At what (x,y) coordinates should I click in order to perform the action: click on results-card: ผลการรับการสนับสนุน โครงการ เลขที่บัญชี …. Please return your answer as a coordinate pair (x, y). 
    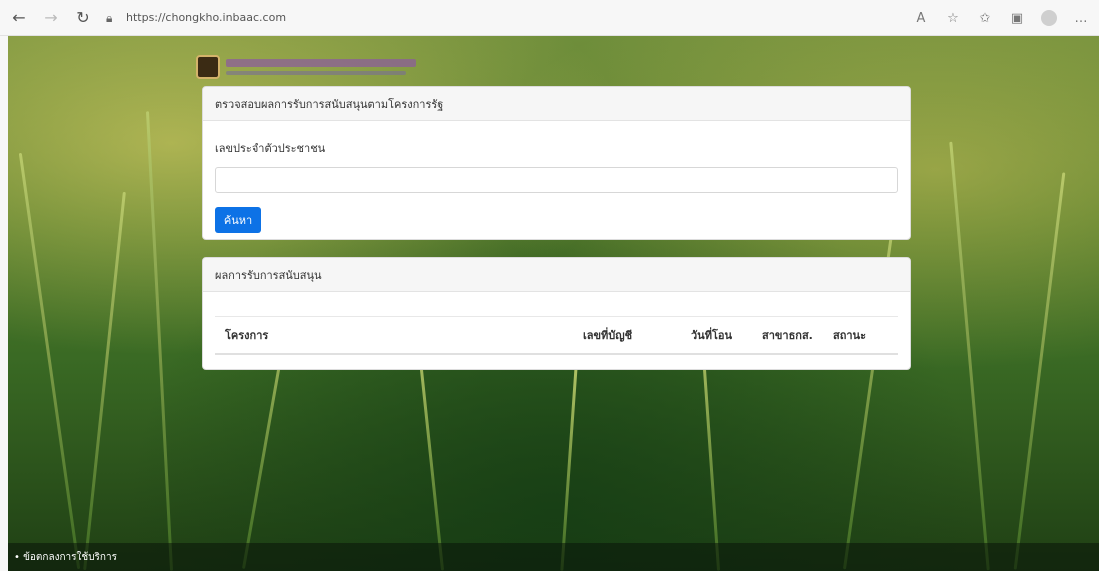
    Looking at the image, I should click on (556, 313).